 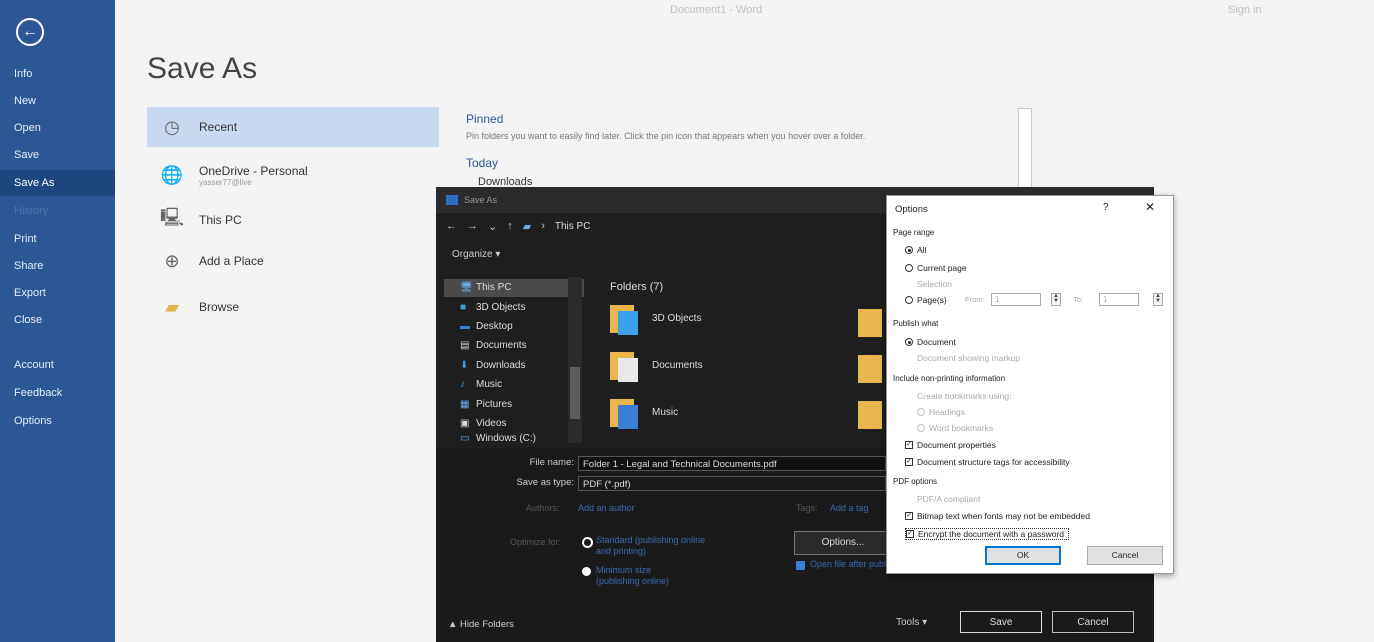 I want to click on nav-item-desktop: ▬ Desktop, so click(x=486, y=327).